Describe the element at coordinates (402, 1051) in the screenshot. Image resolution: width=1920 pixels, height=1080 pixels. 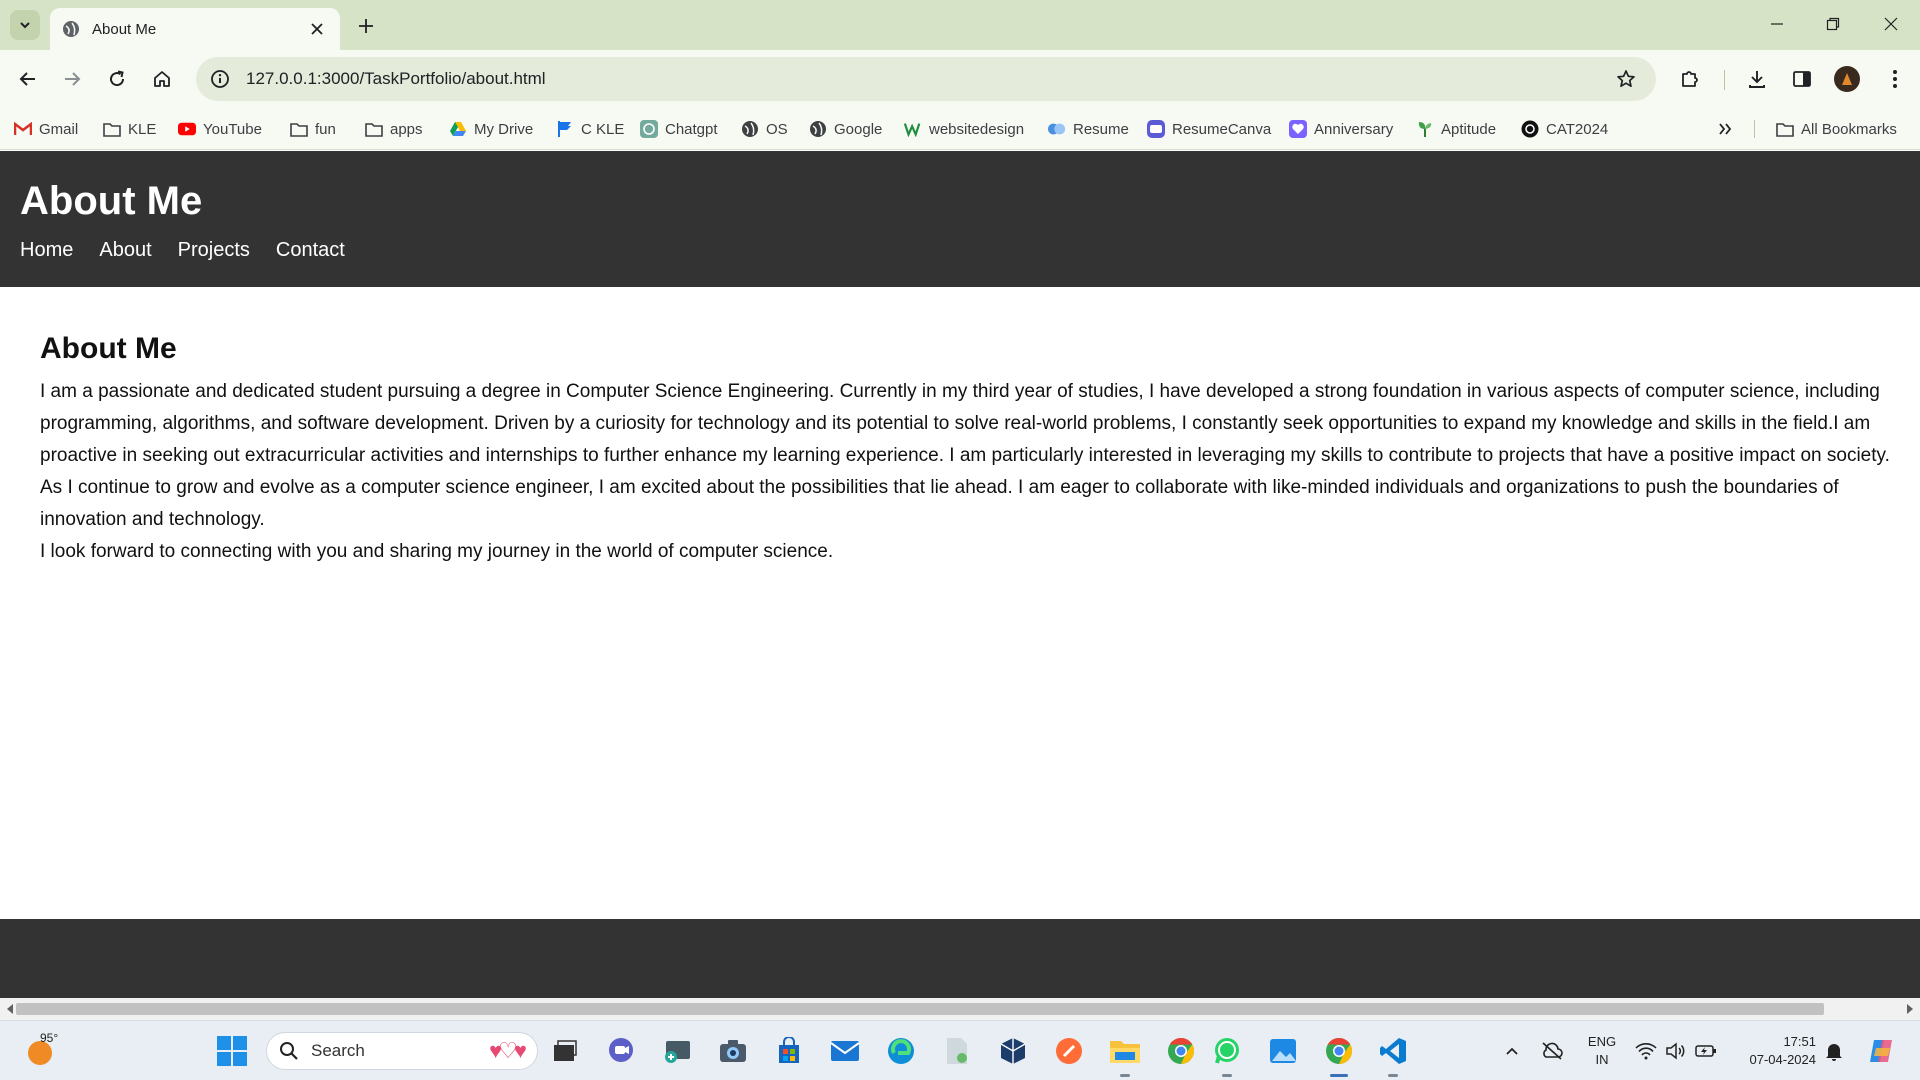
I see `taskbar-search: Search ♥♡♥` at that location.